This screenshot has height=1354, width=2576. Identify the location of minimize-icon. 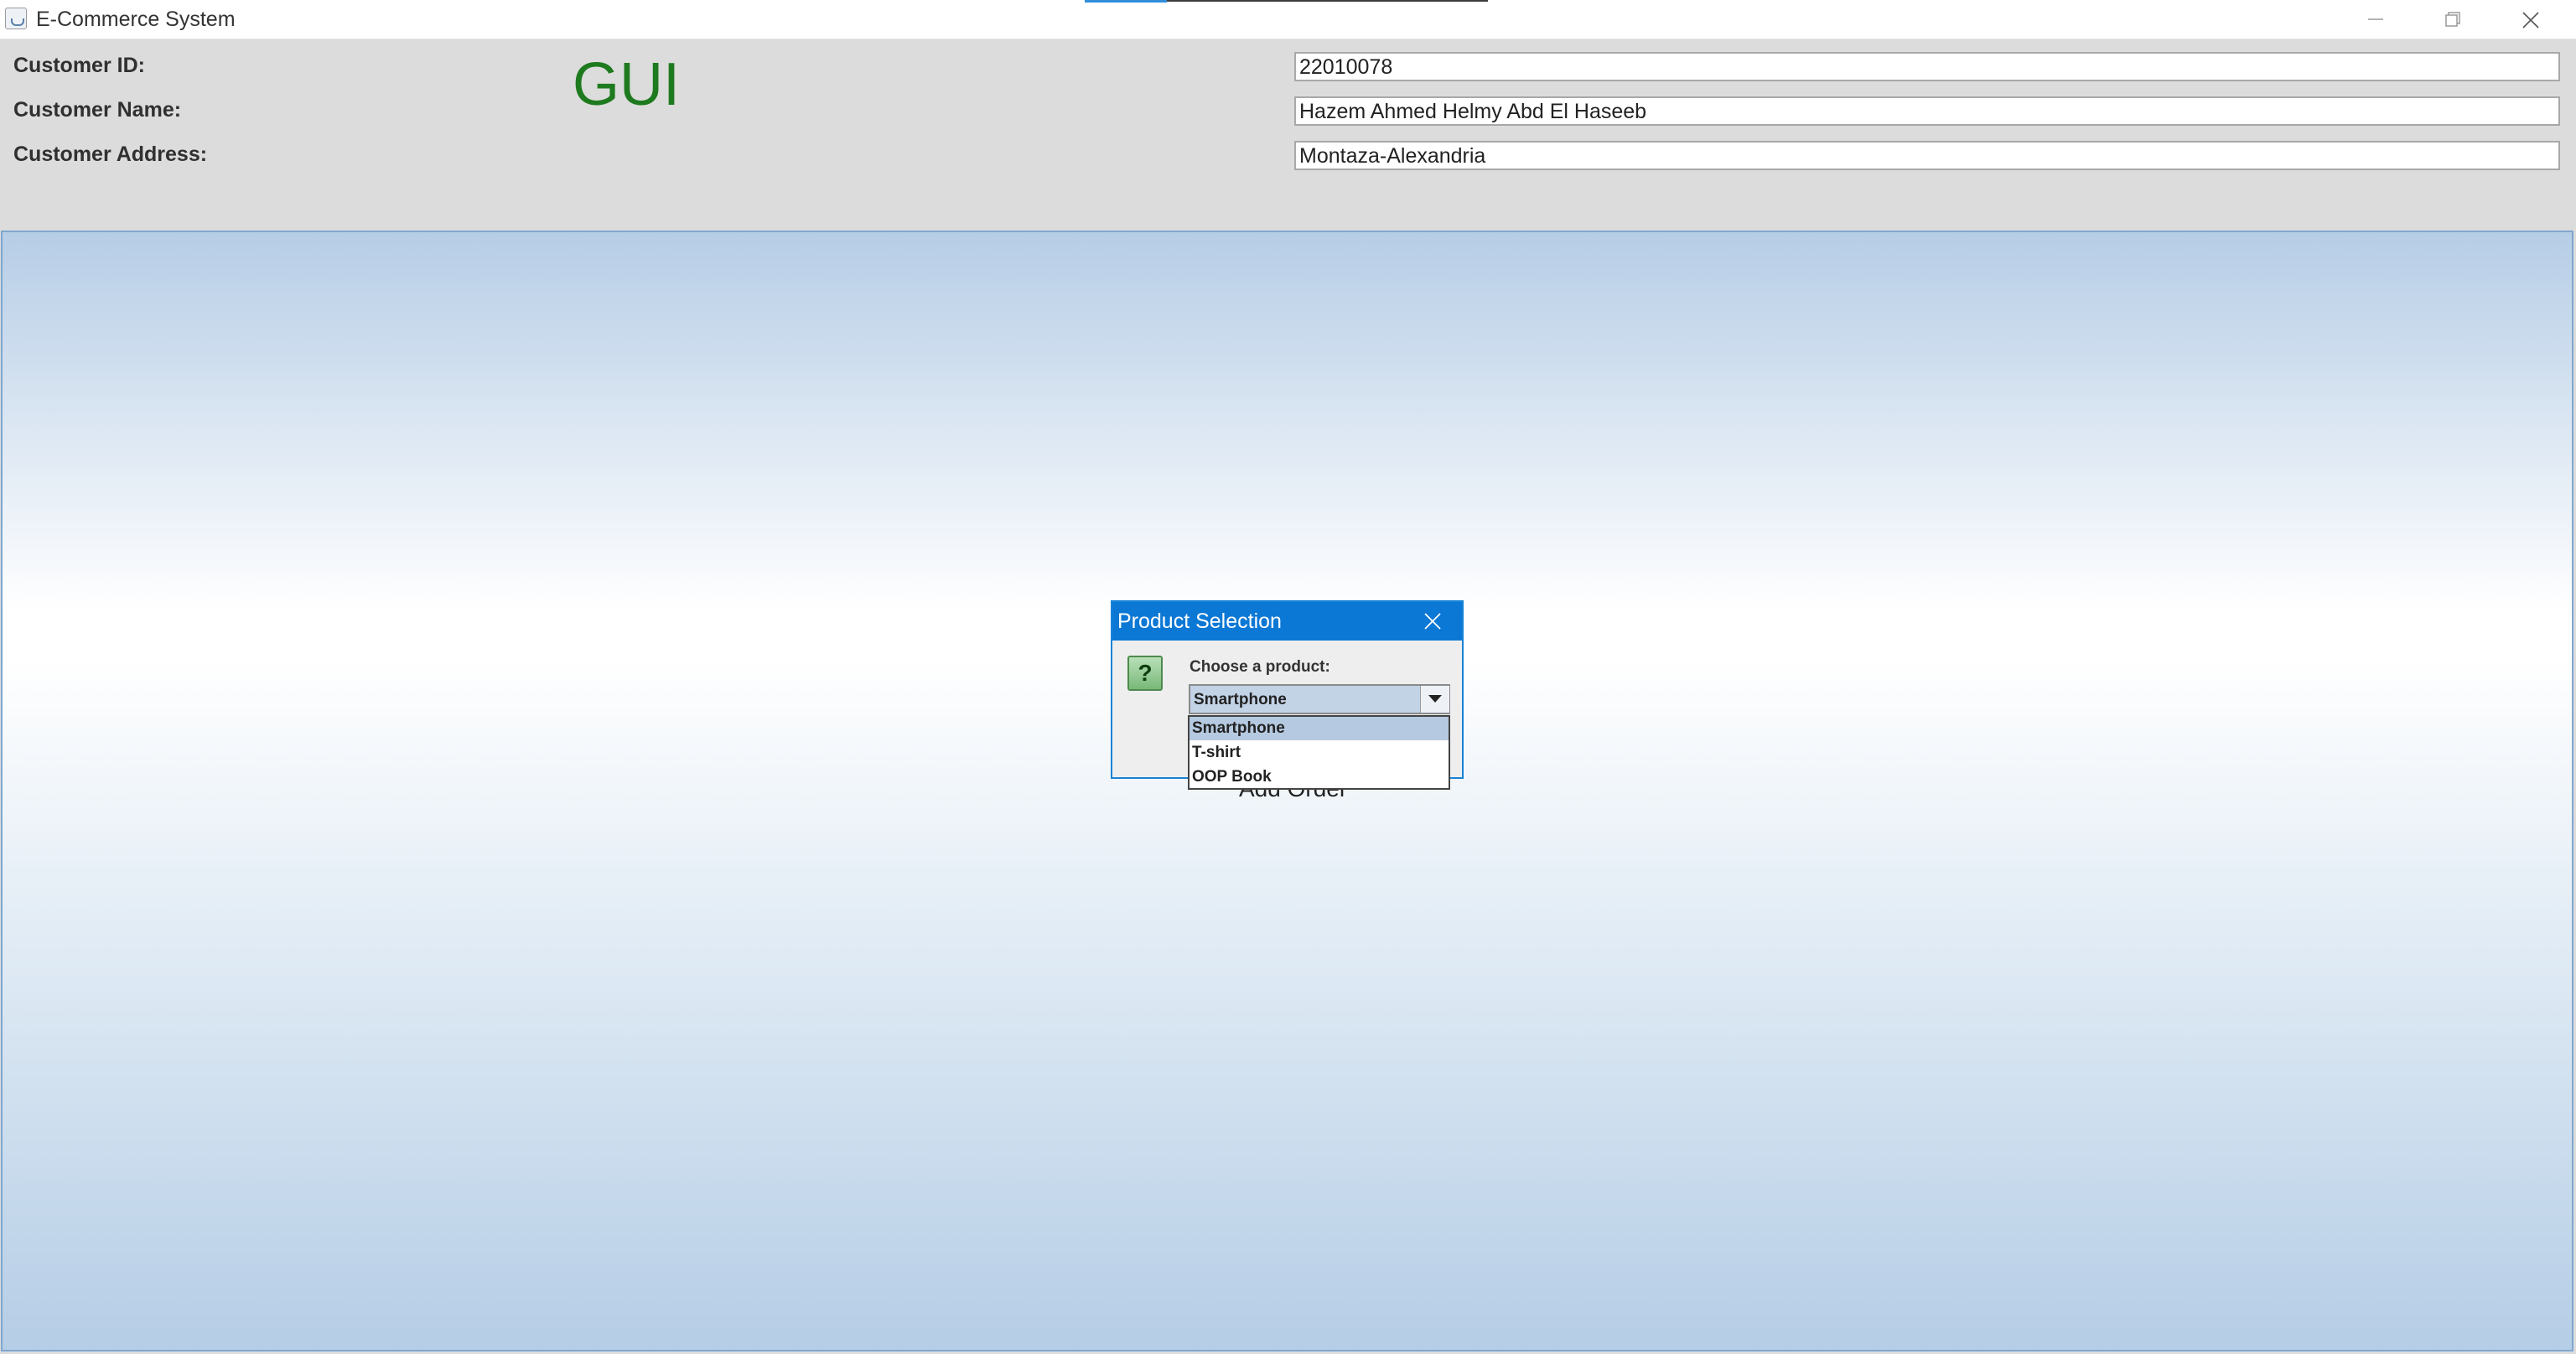
(2375, 19).